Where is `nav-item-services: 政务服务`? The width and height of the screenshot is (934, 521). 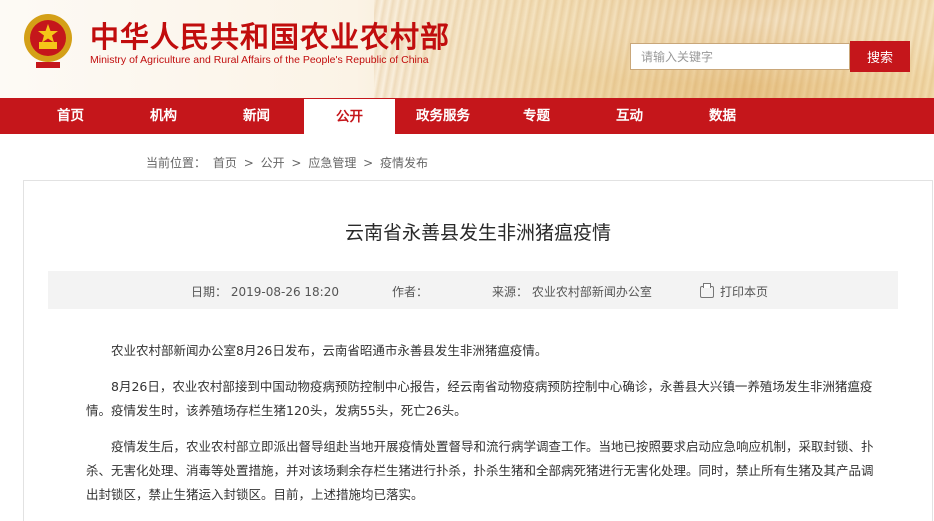
nav-item-services: 政务服务 is located at coordinates (443, 116).